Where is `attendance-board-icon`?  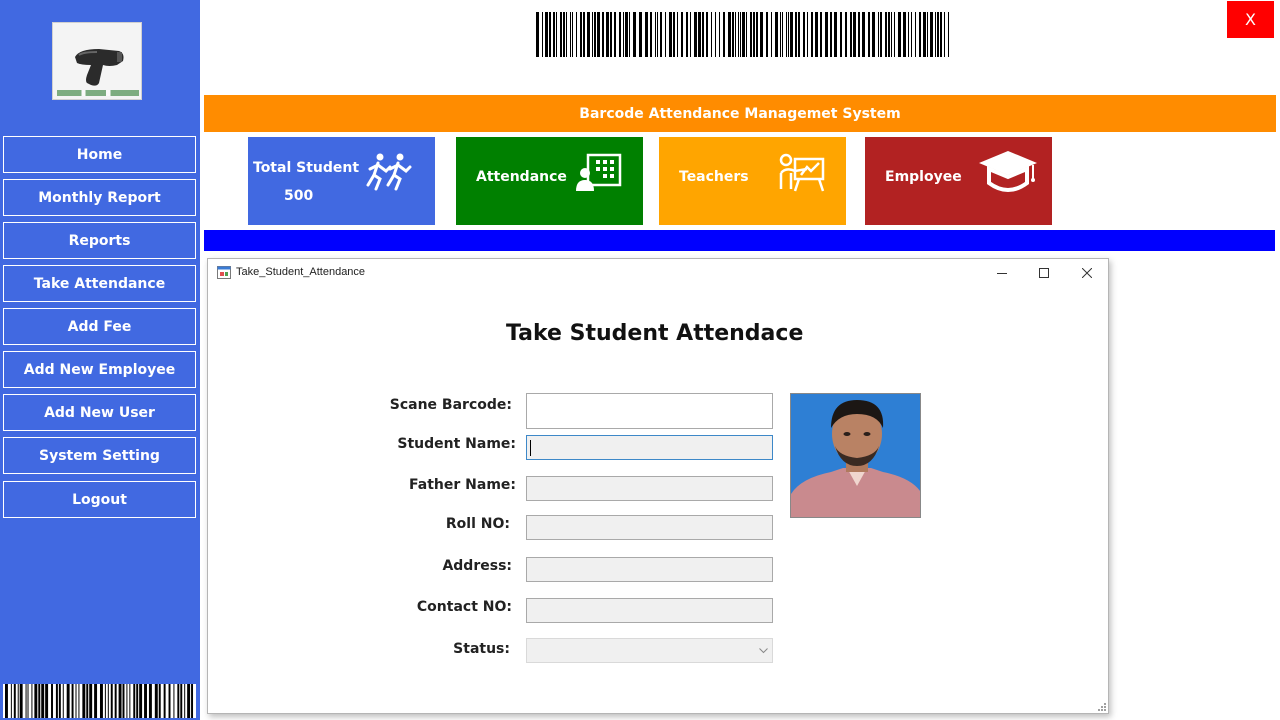
attendance-board-icon is located at coordinates (599, 172).